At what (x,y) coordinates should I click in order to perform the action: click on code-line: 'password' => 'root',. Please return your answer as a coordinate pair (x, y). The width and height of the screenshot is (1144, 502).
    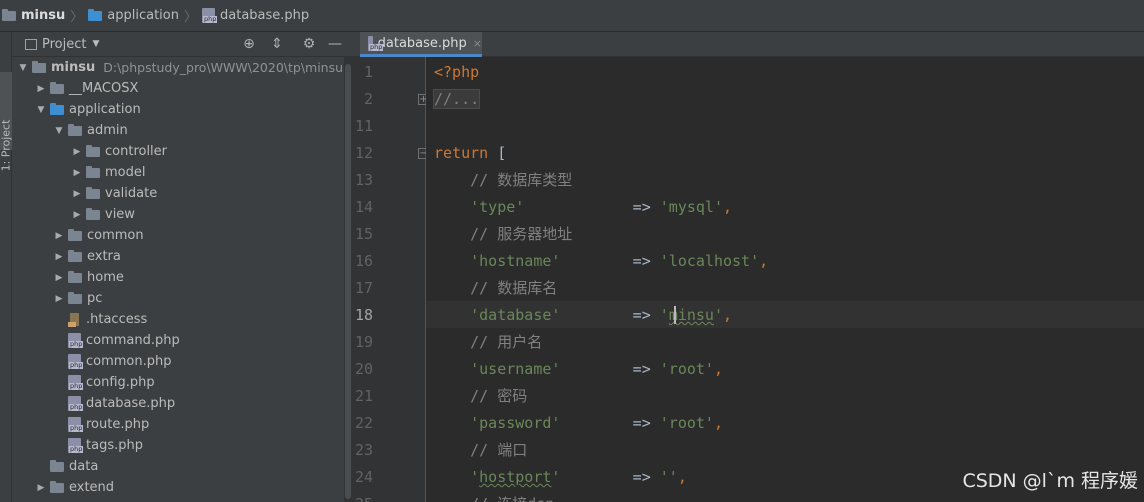
    Looking at the image, I should click on (578, 423).